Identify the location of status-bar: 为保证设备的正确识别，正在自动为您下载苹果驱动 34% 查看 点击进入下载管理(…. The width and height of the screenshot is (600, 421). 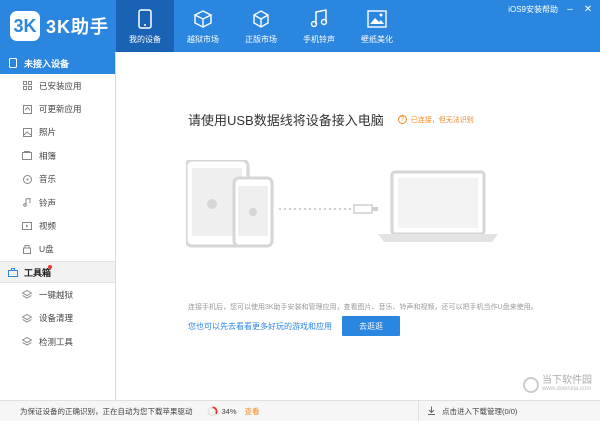
(300, 410).